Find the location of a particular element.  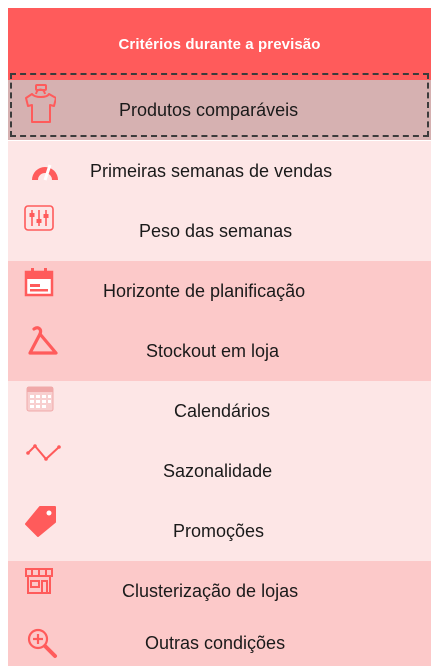

panel-title: Critérios durante a previsão is located at coordinates (219, 44).